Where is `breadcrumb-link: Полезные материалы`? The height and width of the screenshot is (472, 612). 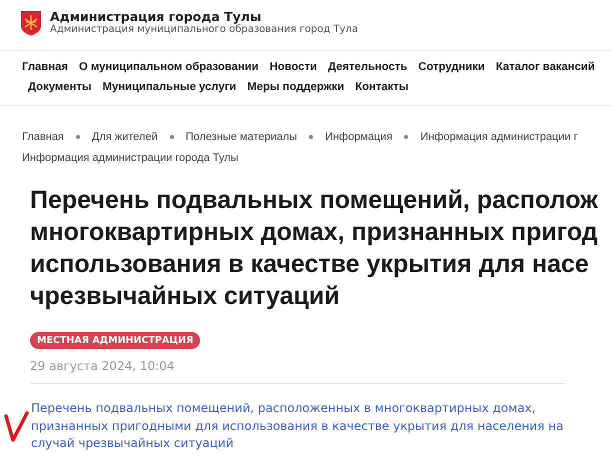 breadcrumb-link: Полезные материалы is located at coordinates (242, 137).